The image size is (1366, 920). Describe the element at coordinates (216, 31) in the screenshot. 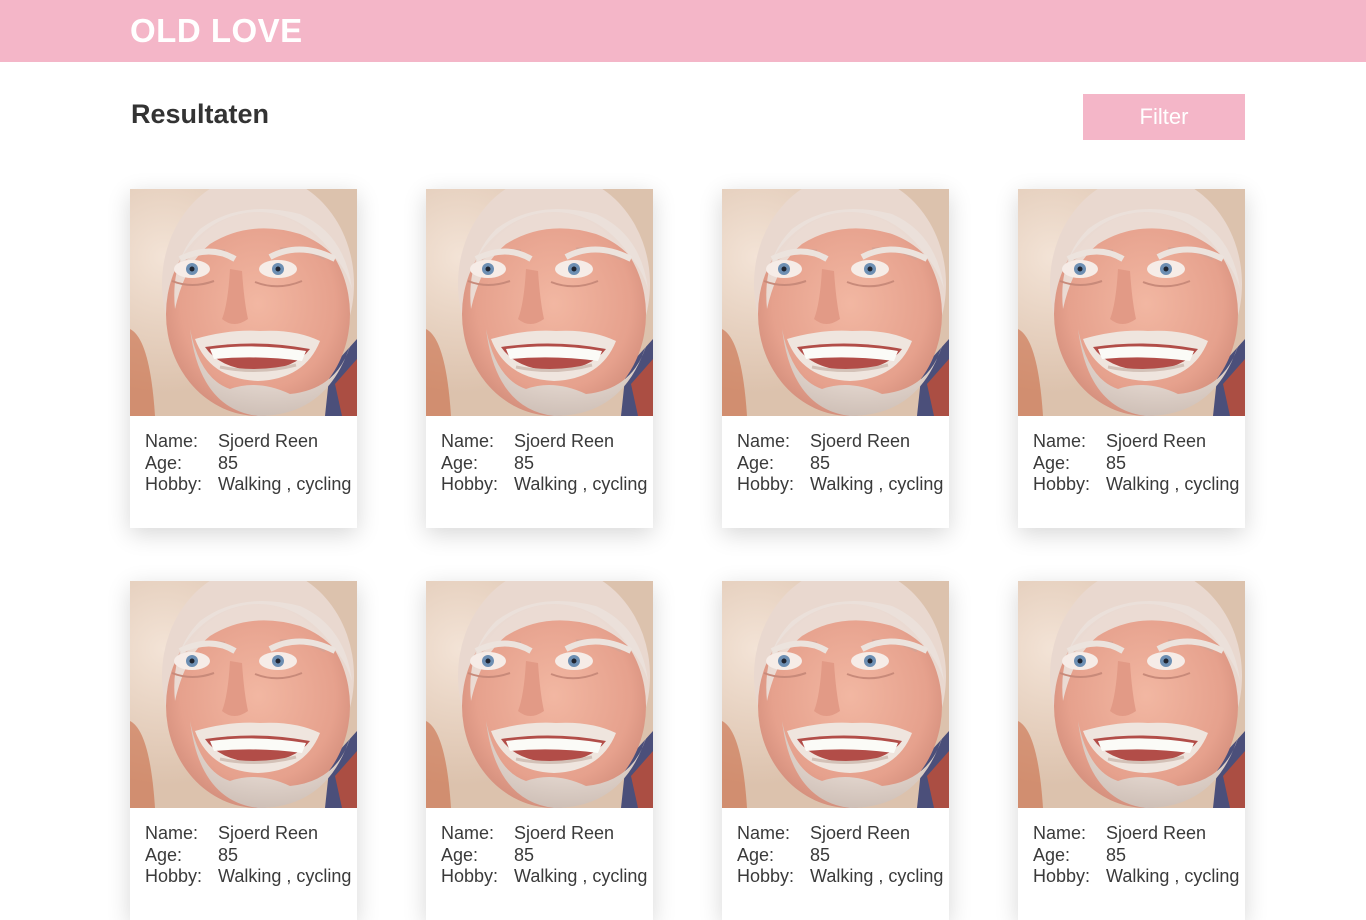

I see `brand-logo-text: OLD LOVE` at that location.